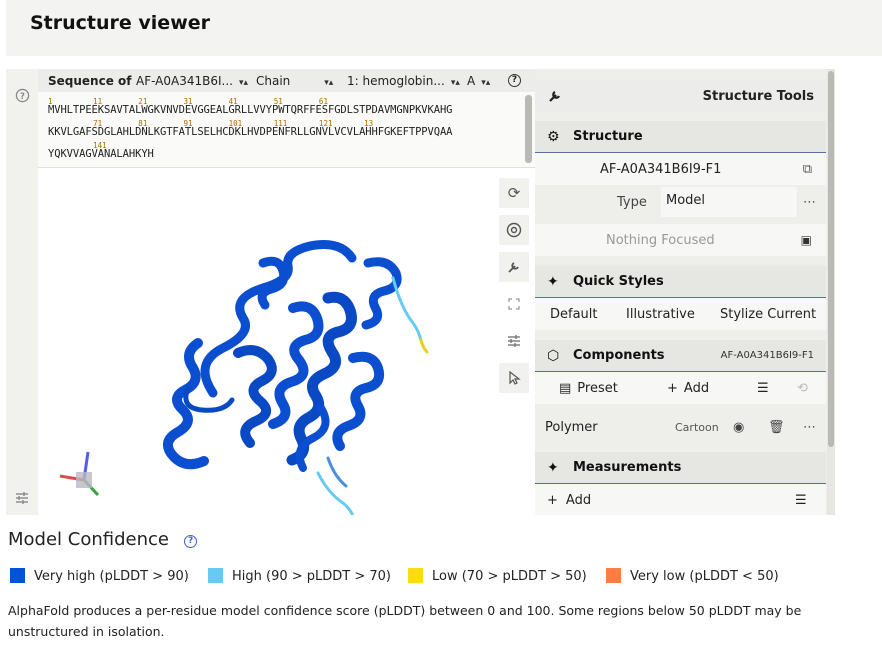  I want to click on tools-scrollbar, so click(831, 292).